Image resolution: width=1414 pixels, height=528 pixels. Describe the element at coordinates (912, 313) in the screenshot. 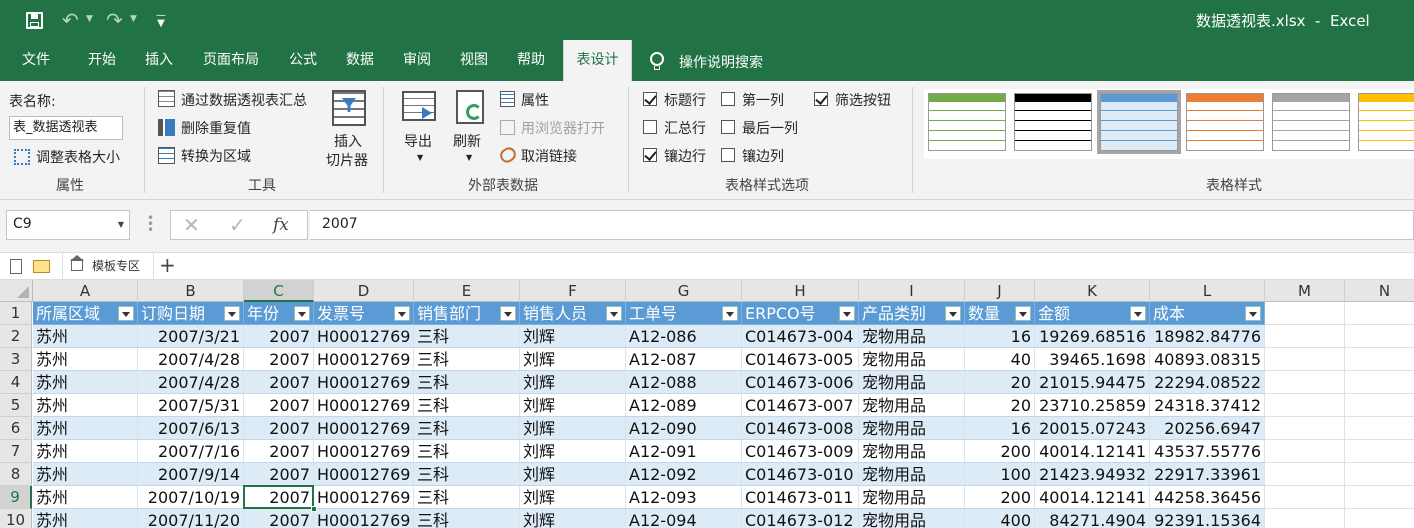

I see `table-header-cell: 产品类别` at that location.